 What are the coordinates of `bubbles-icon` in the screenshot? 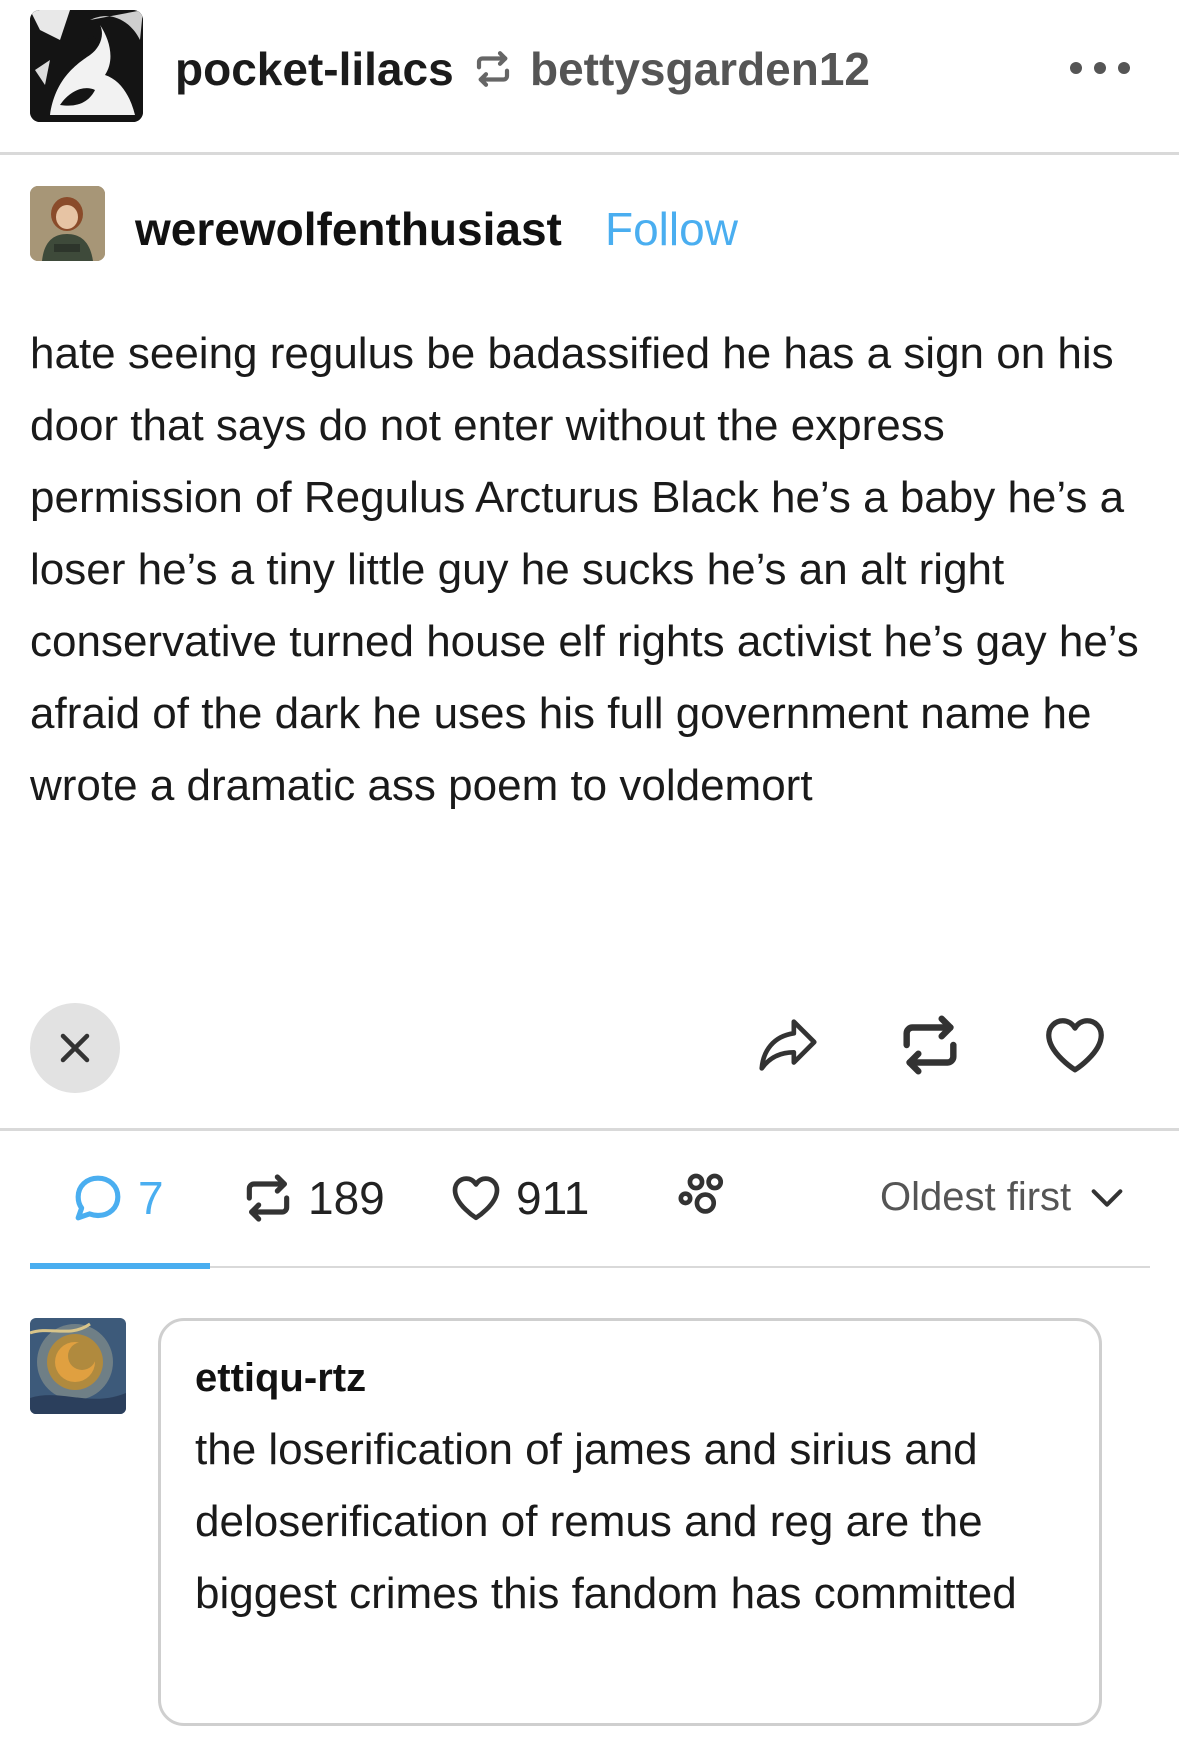 It's located at (701, 1193).